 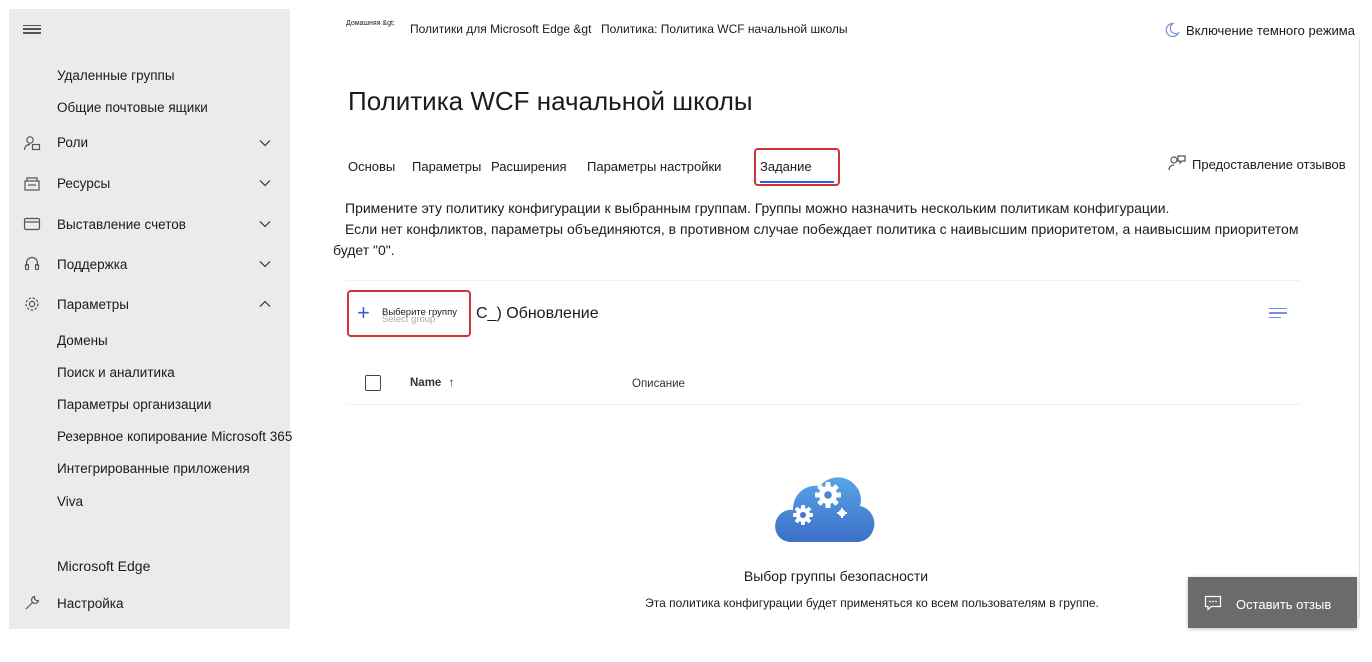 I want to click on dark-mode-toggle: Включение темного режима, so click(x=1259, y=30).